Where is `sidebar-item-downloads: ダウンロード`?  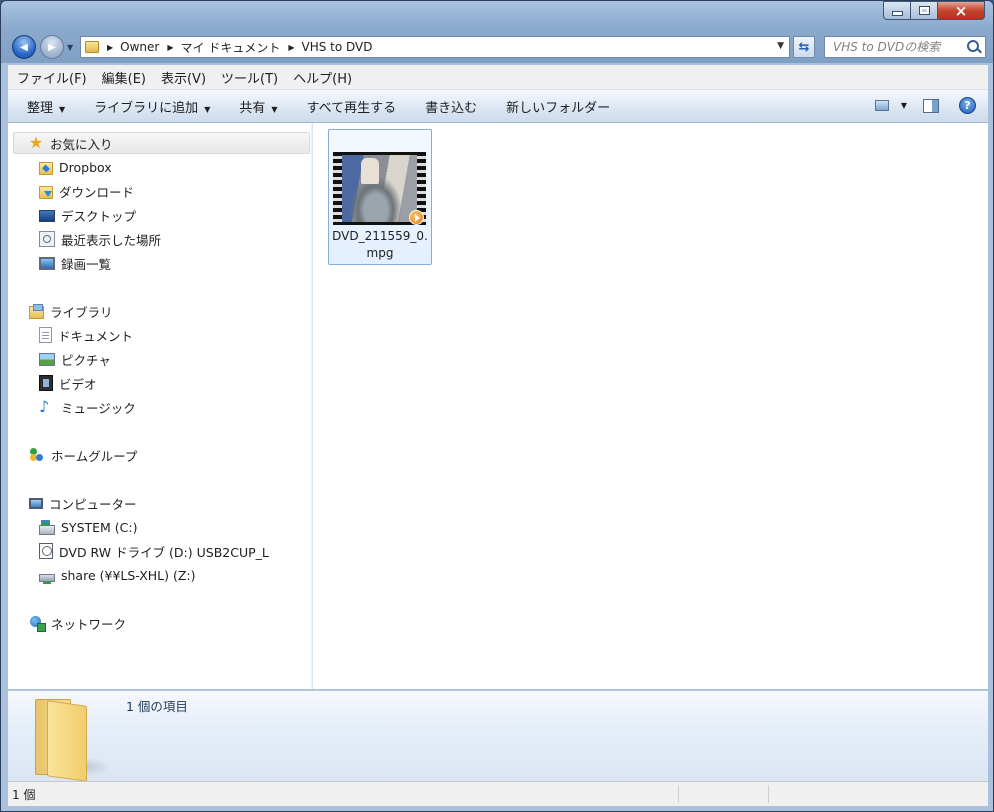
sidebar-item-downloads: ダウンロード is located at coordinates (86, 191).